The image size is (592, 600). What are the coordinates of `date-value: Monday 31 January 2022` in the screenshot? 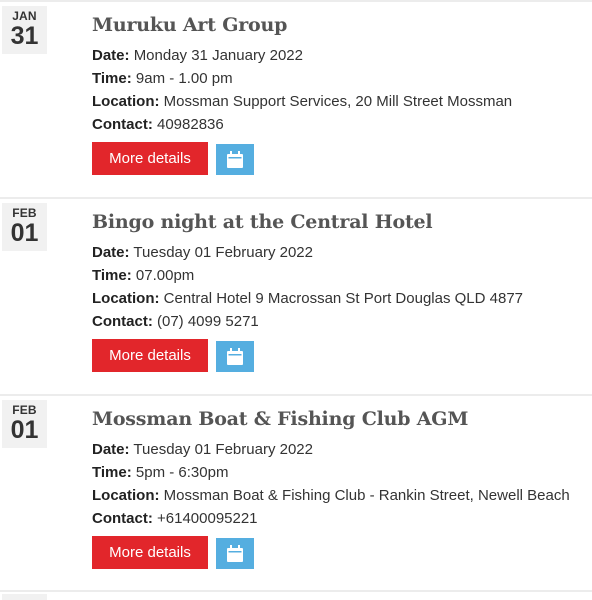 It's located at (218, 55).